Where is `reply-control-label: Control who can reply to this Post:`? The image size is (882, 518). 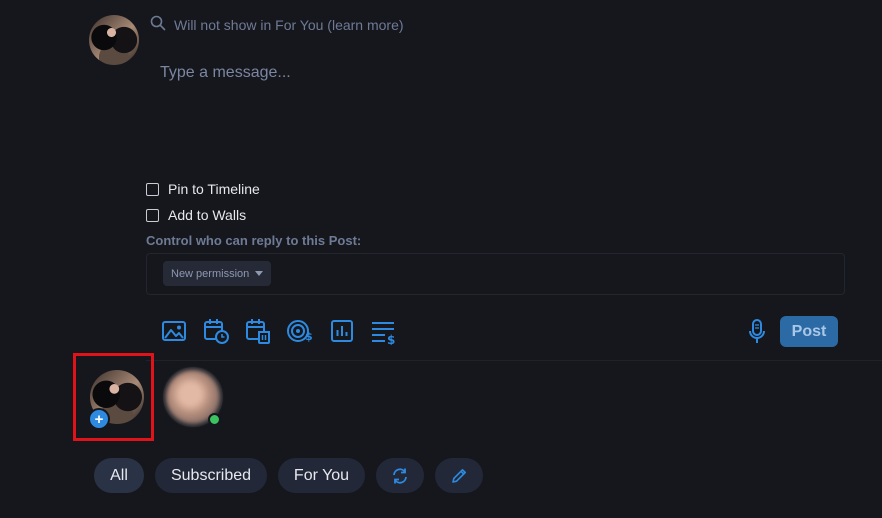 reply-control-label: Control who can reply to this Post: is located at coordinates (254, 240).